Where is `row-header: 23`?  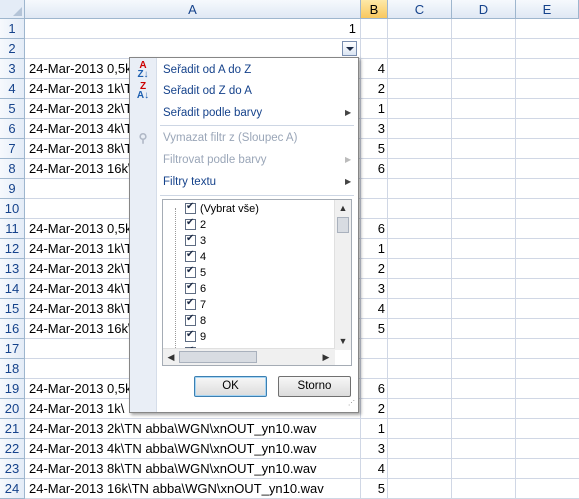 row-header: 23 is located at coordinates (12, 469).